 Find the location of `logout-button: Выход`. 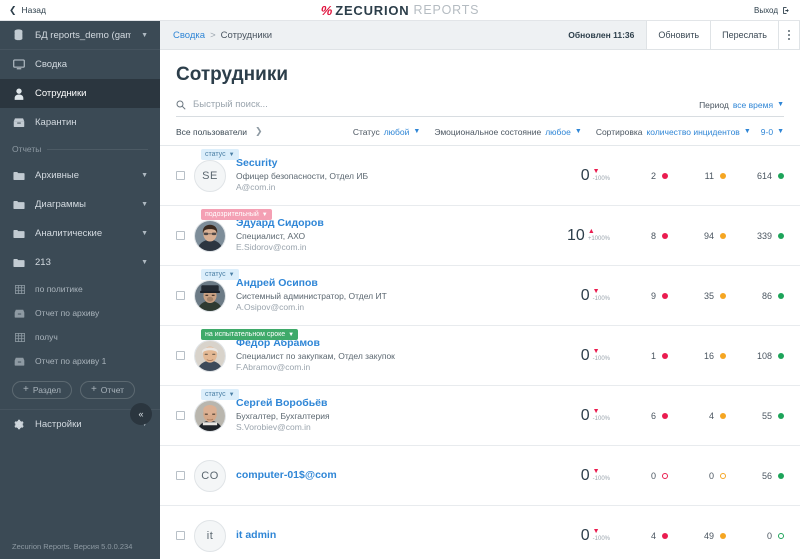

logout-button: Выход is located at coordinates (772, 10).